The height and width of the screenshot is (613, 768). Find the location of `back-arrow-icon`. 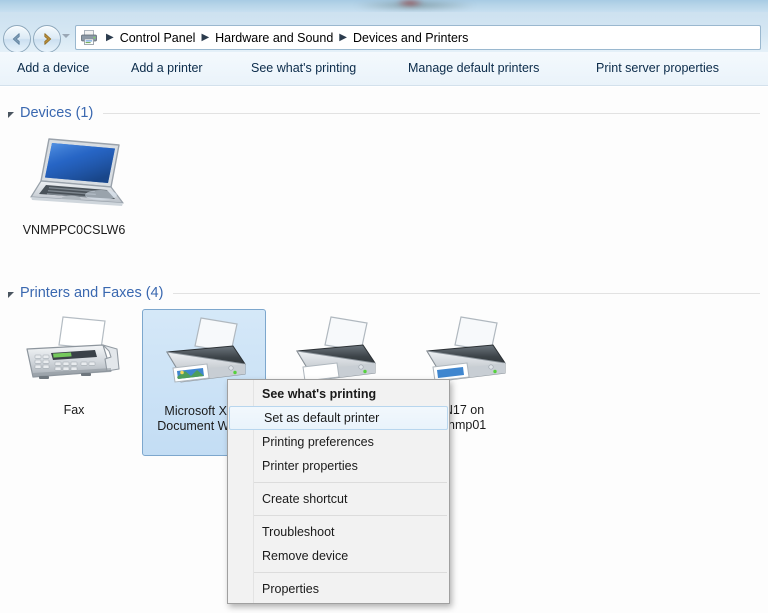

back-arrow-icon is located at coordinates (16, 39).